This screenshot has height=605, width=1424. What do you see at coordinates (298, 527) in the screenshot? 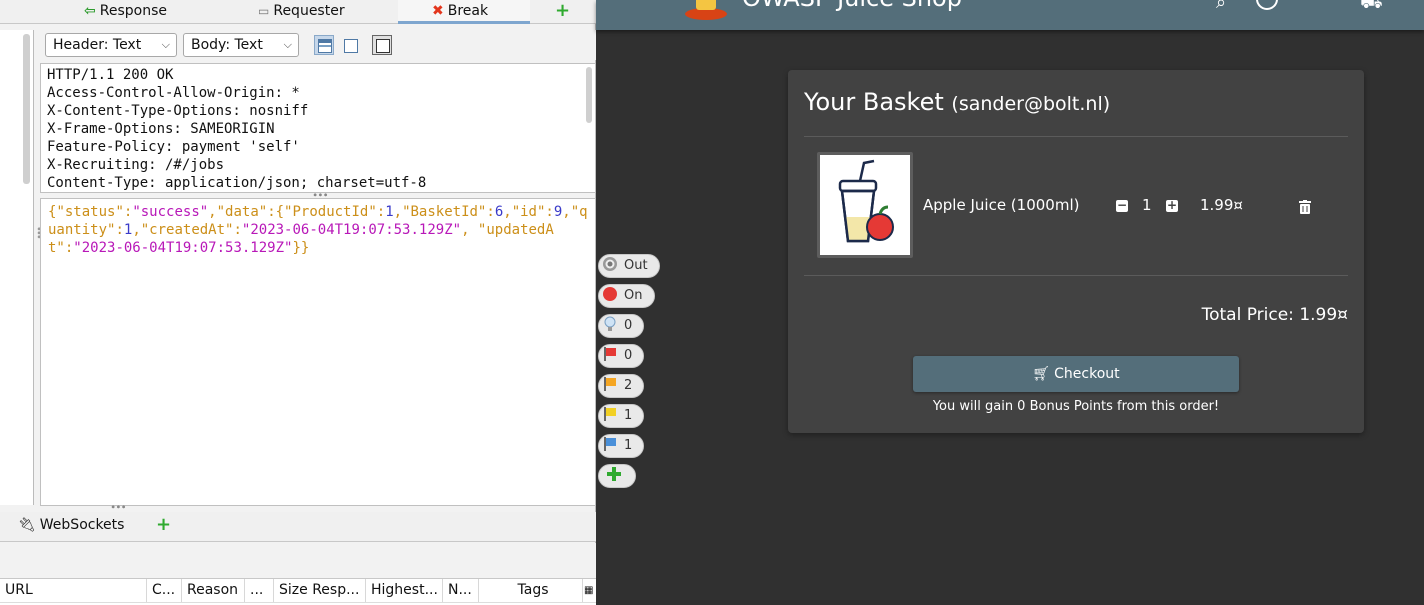
I see `bottom-tabs: 🔌︎ WebSockets +` at bounding box center [298, 527].